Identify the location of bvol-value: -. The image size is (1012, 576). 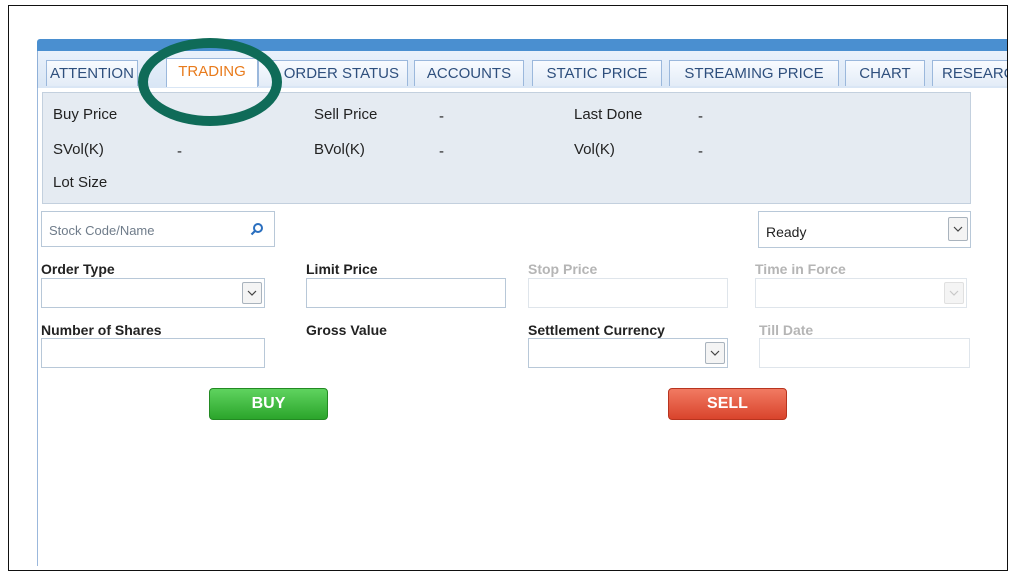
(441, 151).